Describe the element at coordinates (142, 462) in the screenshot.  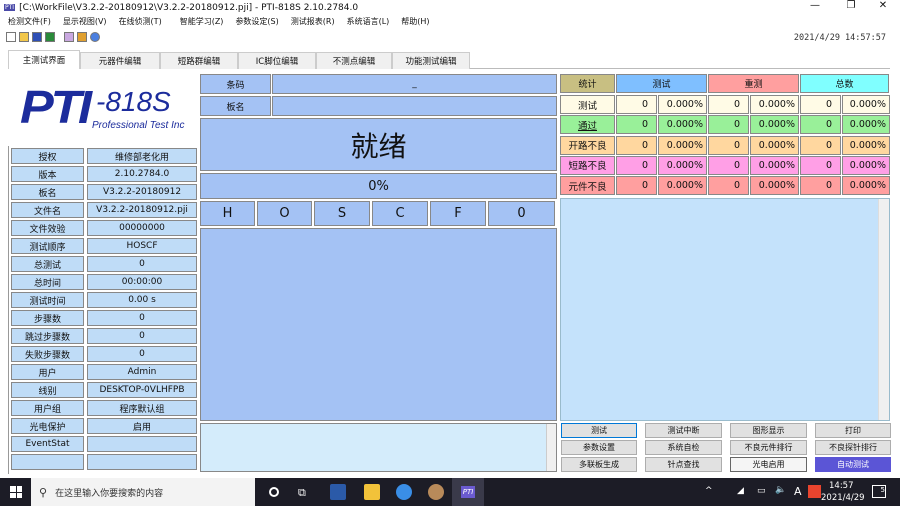
I see `info-value` at that location.